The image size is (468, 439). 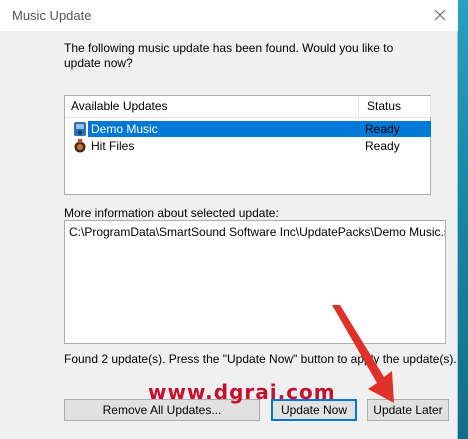 What do you see at coordinates (242, 392) in the screenshot?
I see `watermark-text: www.dgrai.com` at bounding box center [242, 392].